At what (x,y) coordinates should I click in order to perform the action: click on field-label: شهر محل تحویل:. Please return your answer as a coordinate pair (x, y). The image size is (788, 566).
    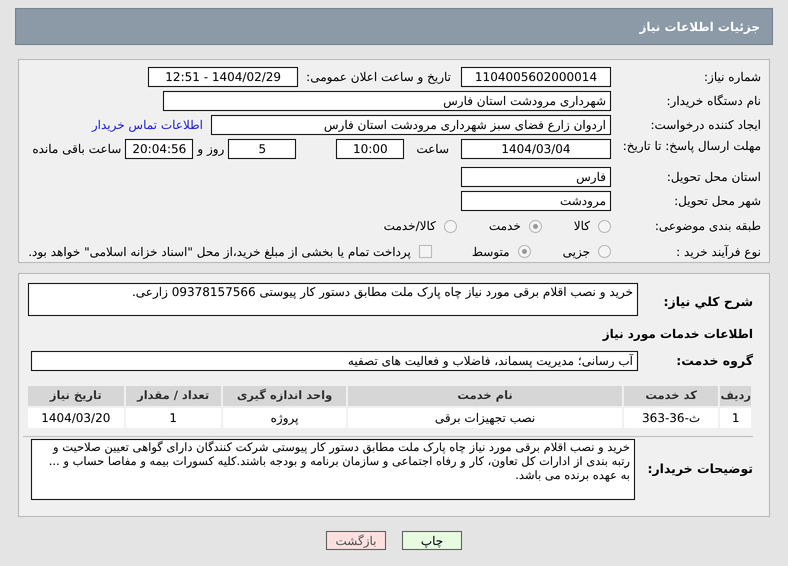
    Looking at the image, I should click on (717, 201).